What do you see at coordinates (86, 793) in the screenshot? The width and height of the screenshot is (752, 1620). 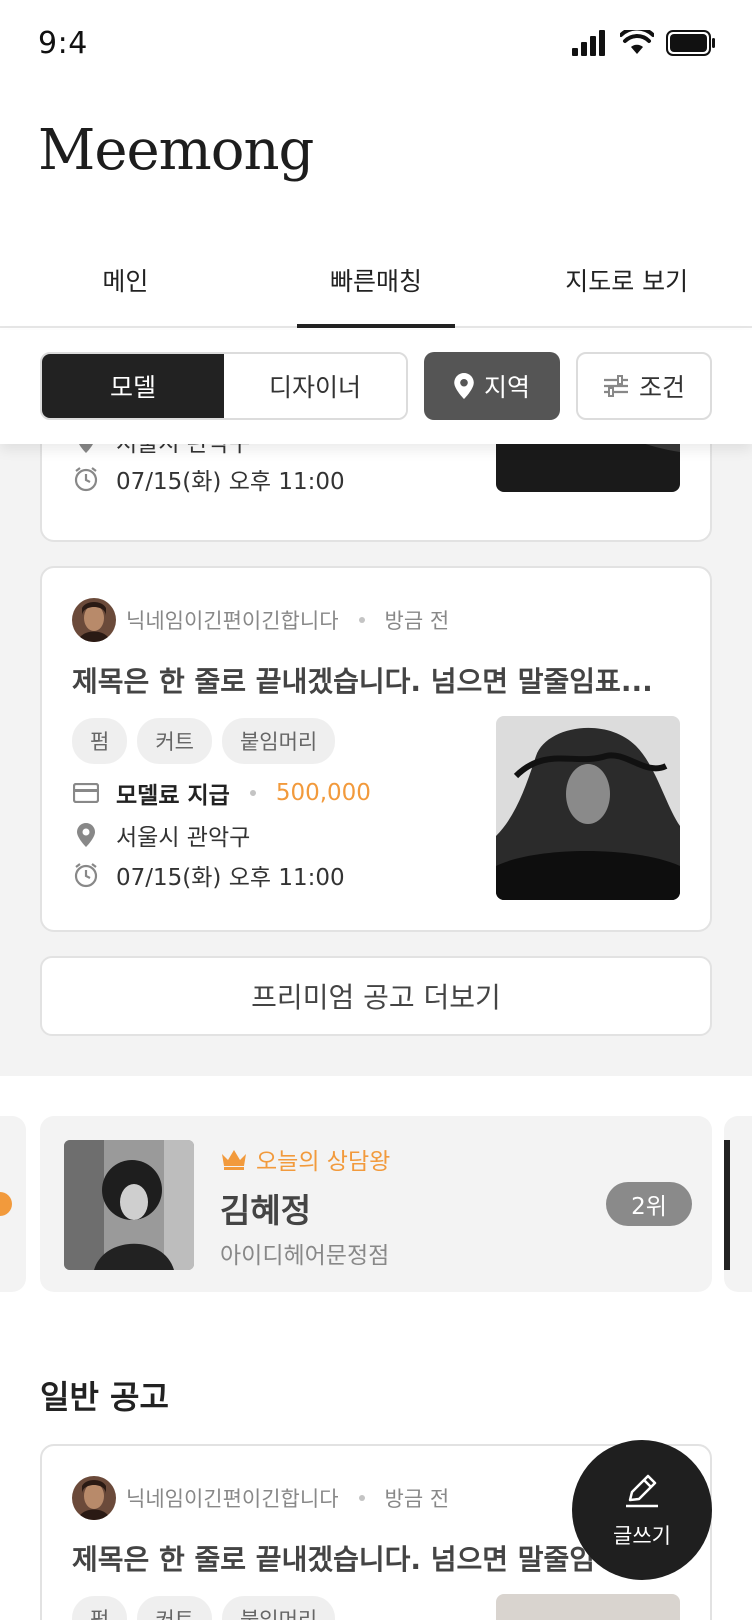 I see `credit-card-icon` at bounding box center [86, 793].